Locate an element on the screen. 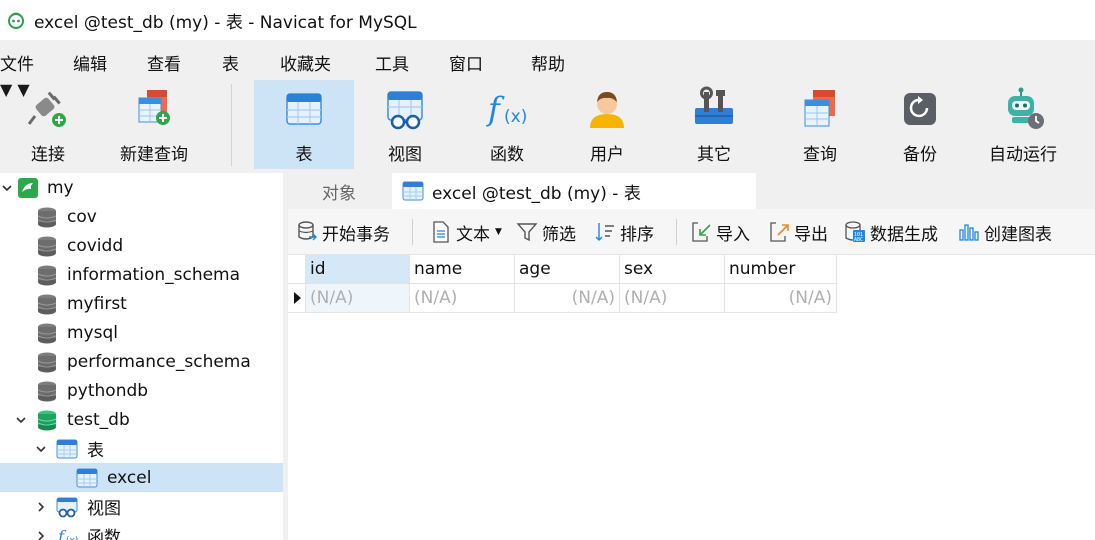  menu-view: 查看 is located at coordinates (164, 62).